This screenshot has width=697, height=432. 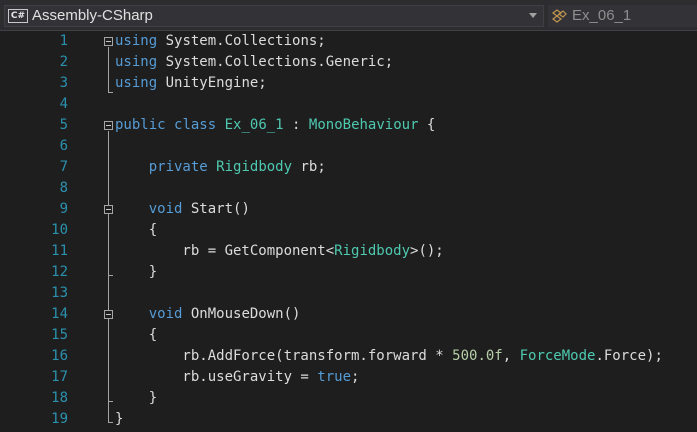 What do you see at coordinates (108, 125) in the screenshot?
I see `collapse-class-icon` at bounding box center [108, 125].